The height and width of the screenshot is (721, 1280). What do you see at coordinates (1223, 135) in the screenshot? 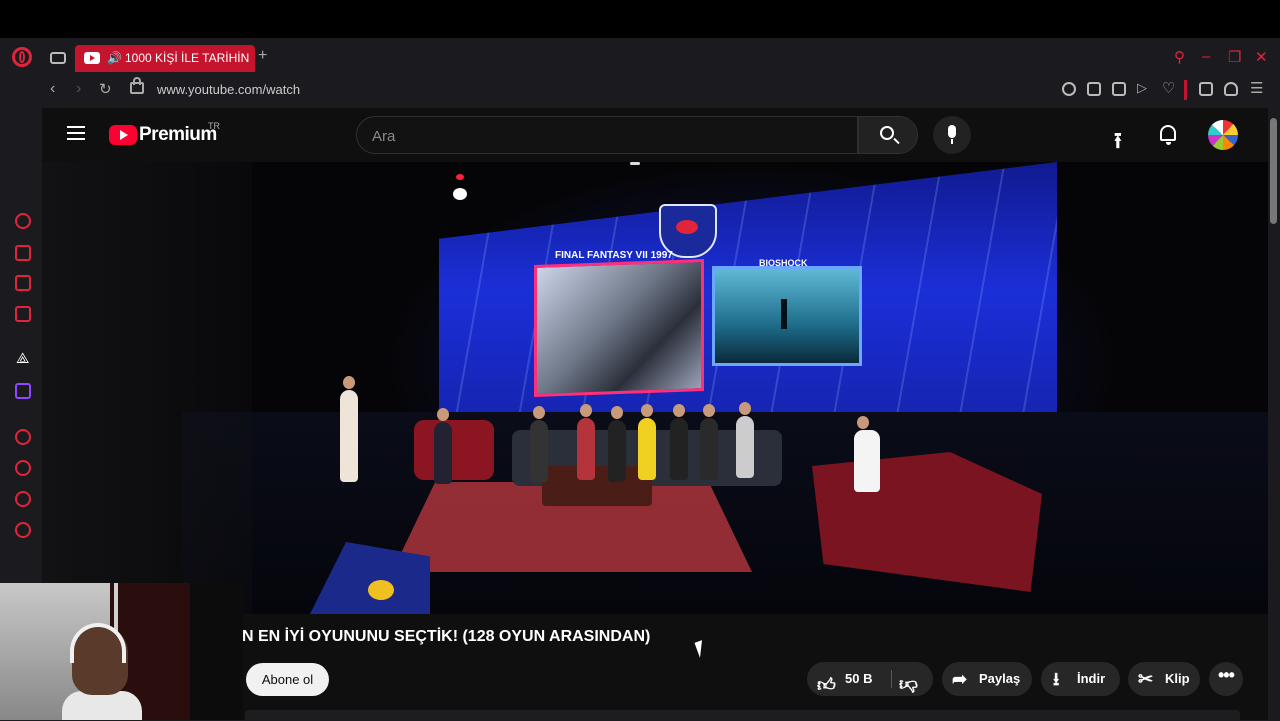
I see `avatar` at bounding box center [1223, 135].